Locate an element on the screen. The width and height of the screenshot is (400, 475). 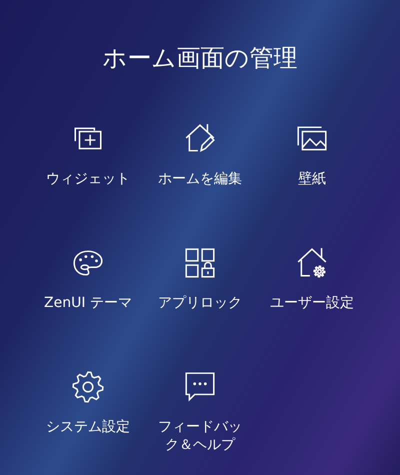
grid-lock-icon is located at coordinates (200, 263).